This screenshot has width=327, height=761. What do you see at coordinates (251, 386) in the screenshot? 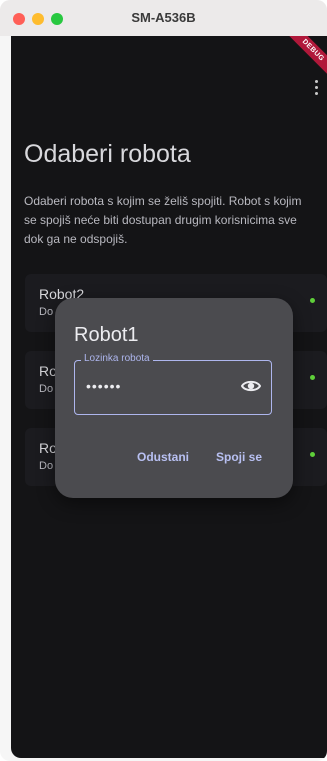
I see `visibility-eye-icon` at bounding box center [251, 386].